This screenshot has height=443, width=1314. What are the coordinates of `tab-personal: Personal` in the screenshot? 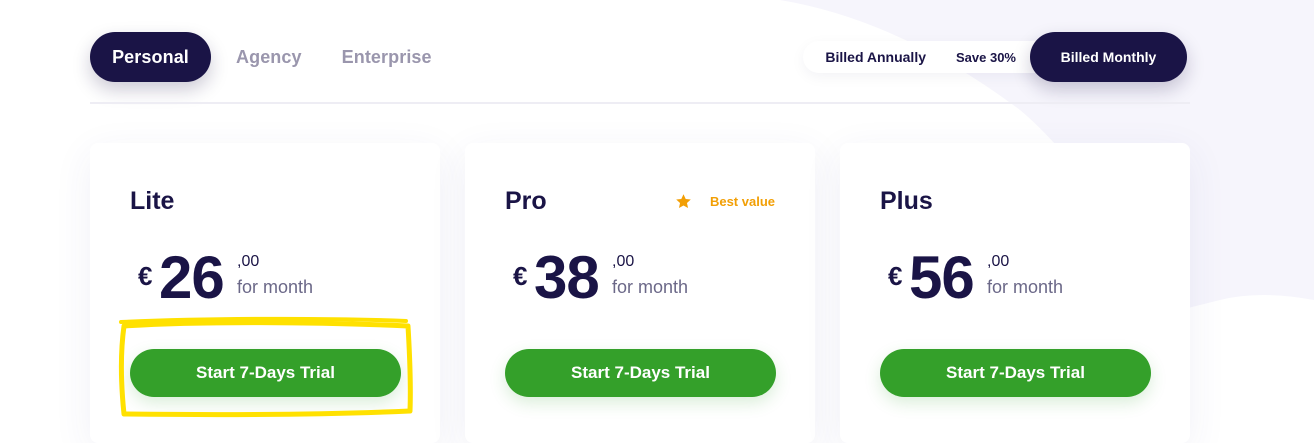 It's located at (150, 57).